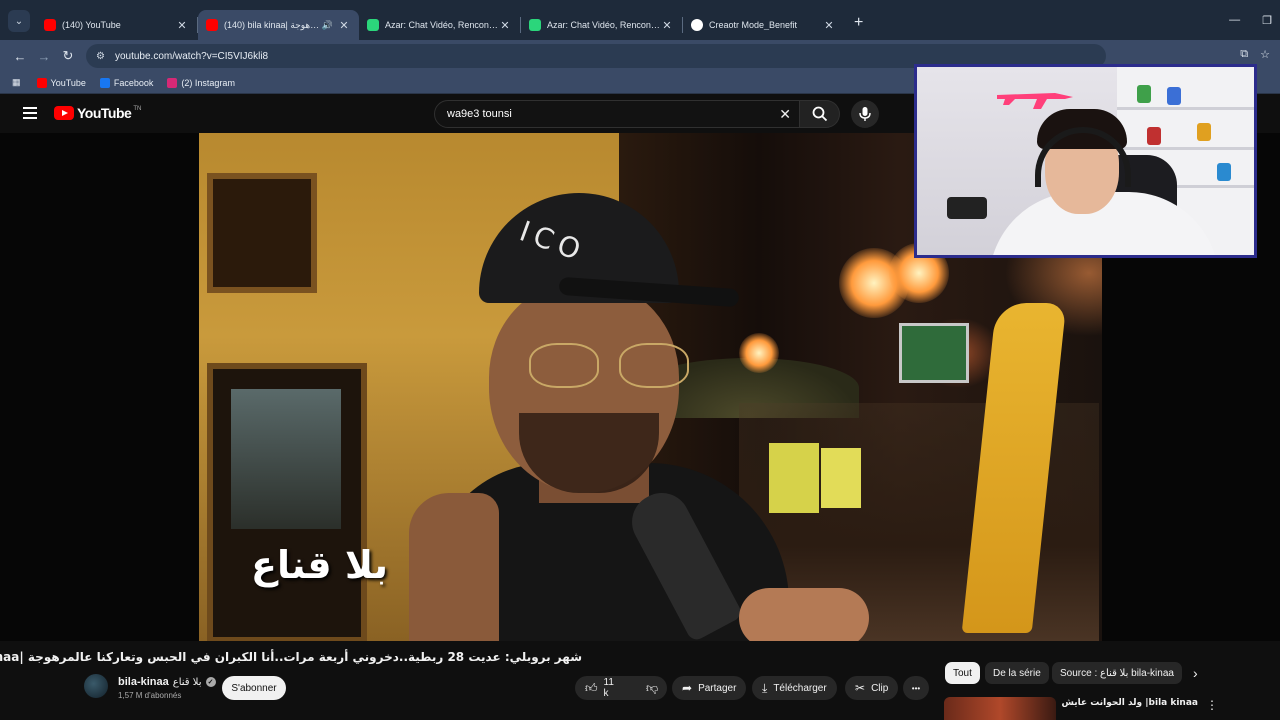 This screenshot has width=1280, height=720. Describe the element at coordinates (172, 82) in the screenshot. I see `instagram-icon` at that location.